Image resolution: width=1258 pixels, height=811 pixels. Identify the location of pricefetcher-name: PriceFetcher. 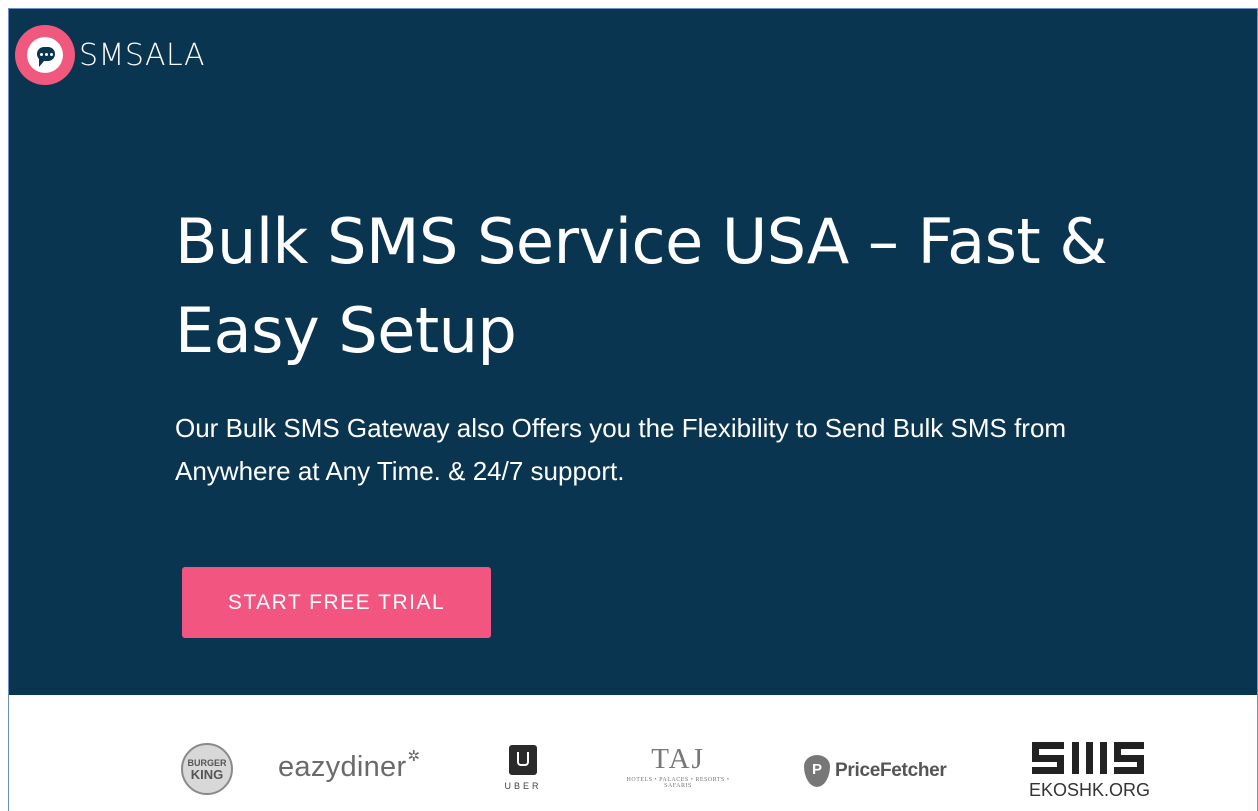
(891, 770).